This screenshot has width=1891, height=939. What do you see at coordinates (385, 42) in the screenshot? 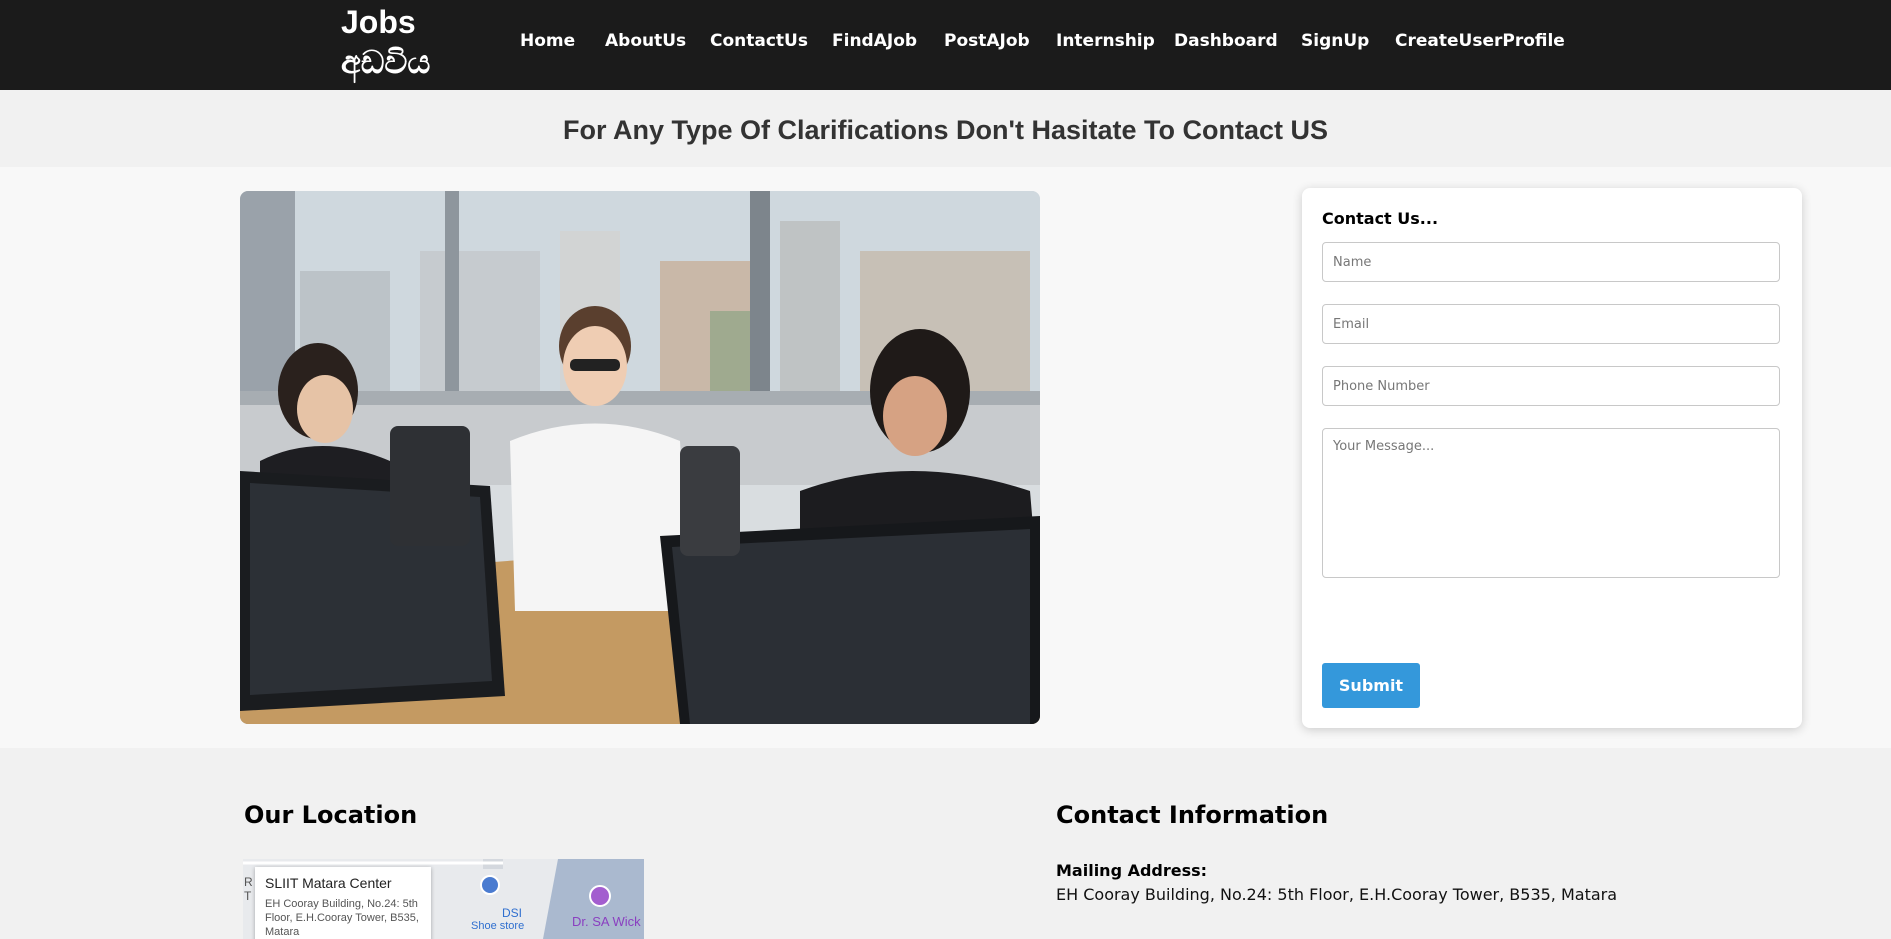
I see `site-logo: Jobs අඩවිය` at bounding box center [385, 42].